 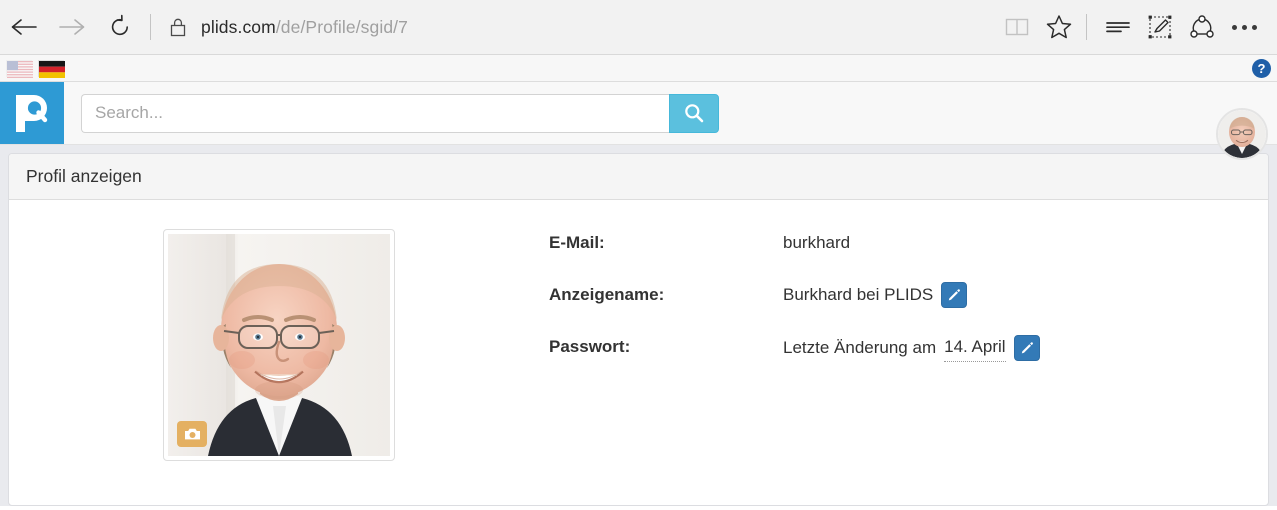 I want to click on more-button, so click(x=1244, y=27).